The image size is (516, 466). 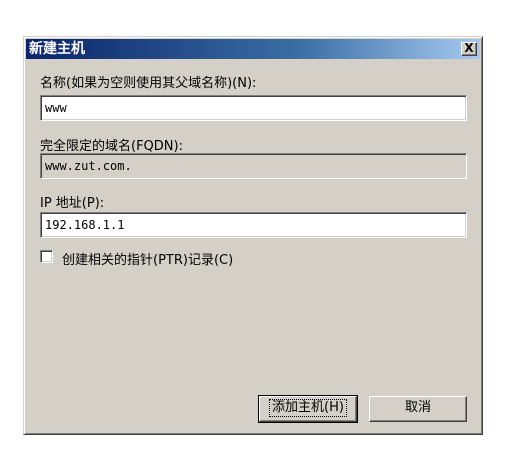 I want to click on add-host-label: 添加主机(H), so click(x=308, y=408).